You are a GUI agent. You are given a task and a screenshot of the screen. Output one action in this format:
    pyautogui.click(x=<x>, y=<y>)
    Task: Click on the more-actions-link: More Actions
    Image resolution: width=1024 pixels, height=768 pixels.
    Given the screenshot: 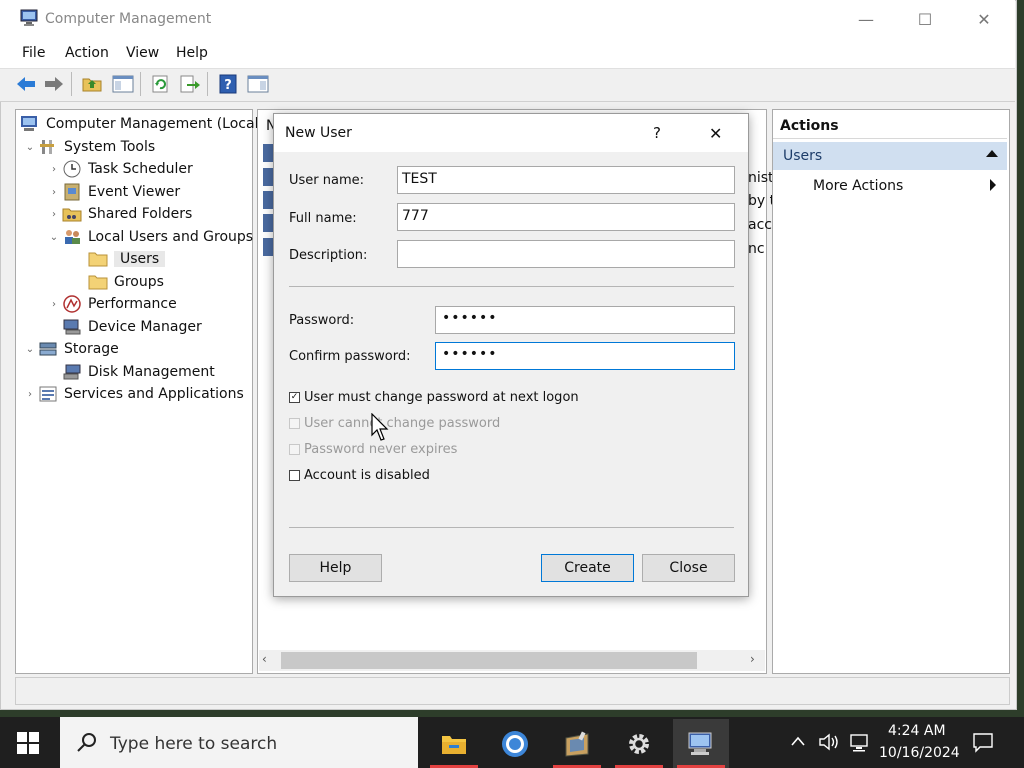 What is the action you would take?
    pyautogui.click(x=858, y=186)
    